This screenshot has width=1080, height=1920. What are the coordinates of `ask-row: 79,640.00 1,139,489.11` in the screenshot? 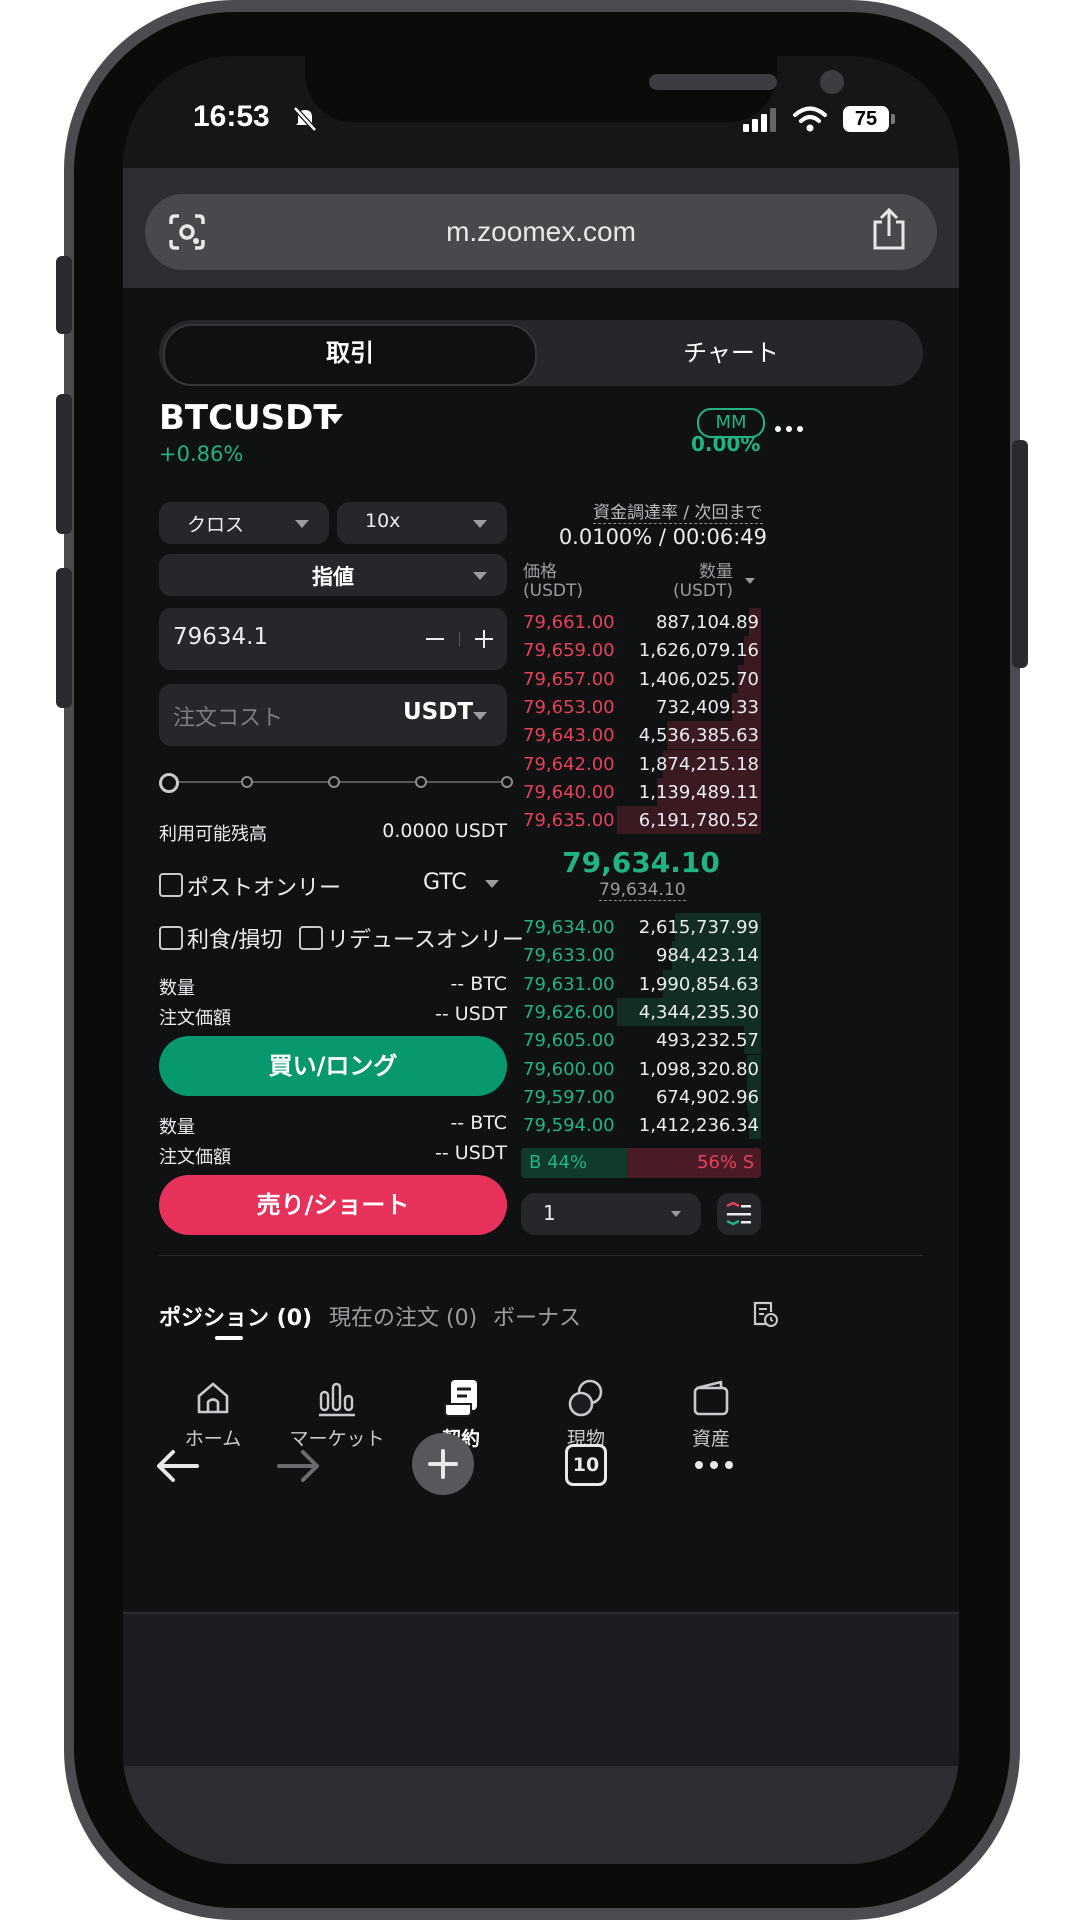 It's located at (641, 792).